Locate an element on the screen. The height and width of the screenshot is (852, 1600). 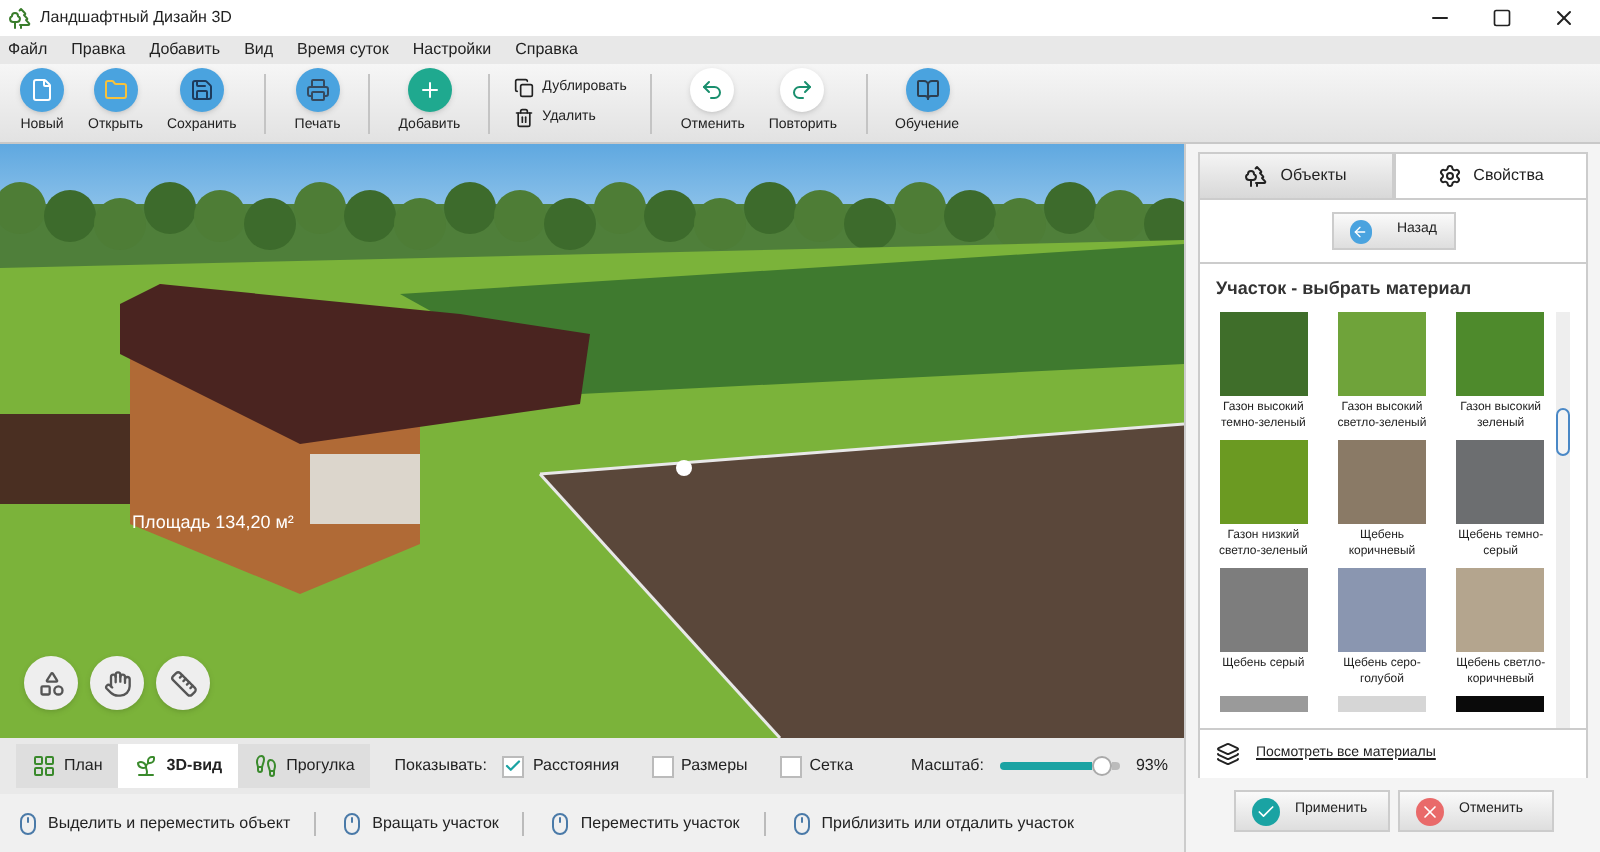
tree-icon is located at coordinates (1256, 176).